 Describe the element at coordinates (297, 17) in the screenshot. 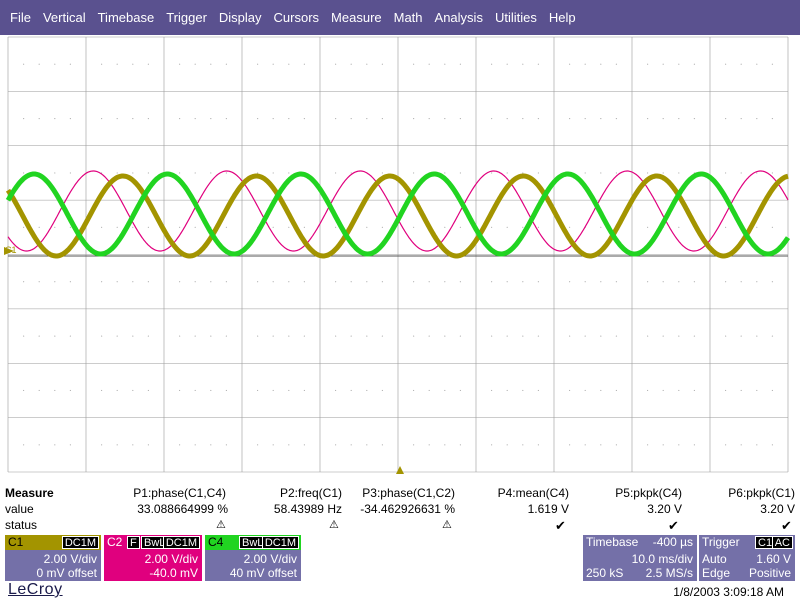

I see `menu-cursors: Cursors` at that location.